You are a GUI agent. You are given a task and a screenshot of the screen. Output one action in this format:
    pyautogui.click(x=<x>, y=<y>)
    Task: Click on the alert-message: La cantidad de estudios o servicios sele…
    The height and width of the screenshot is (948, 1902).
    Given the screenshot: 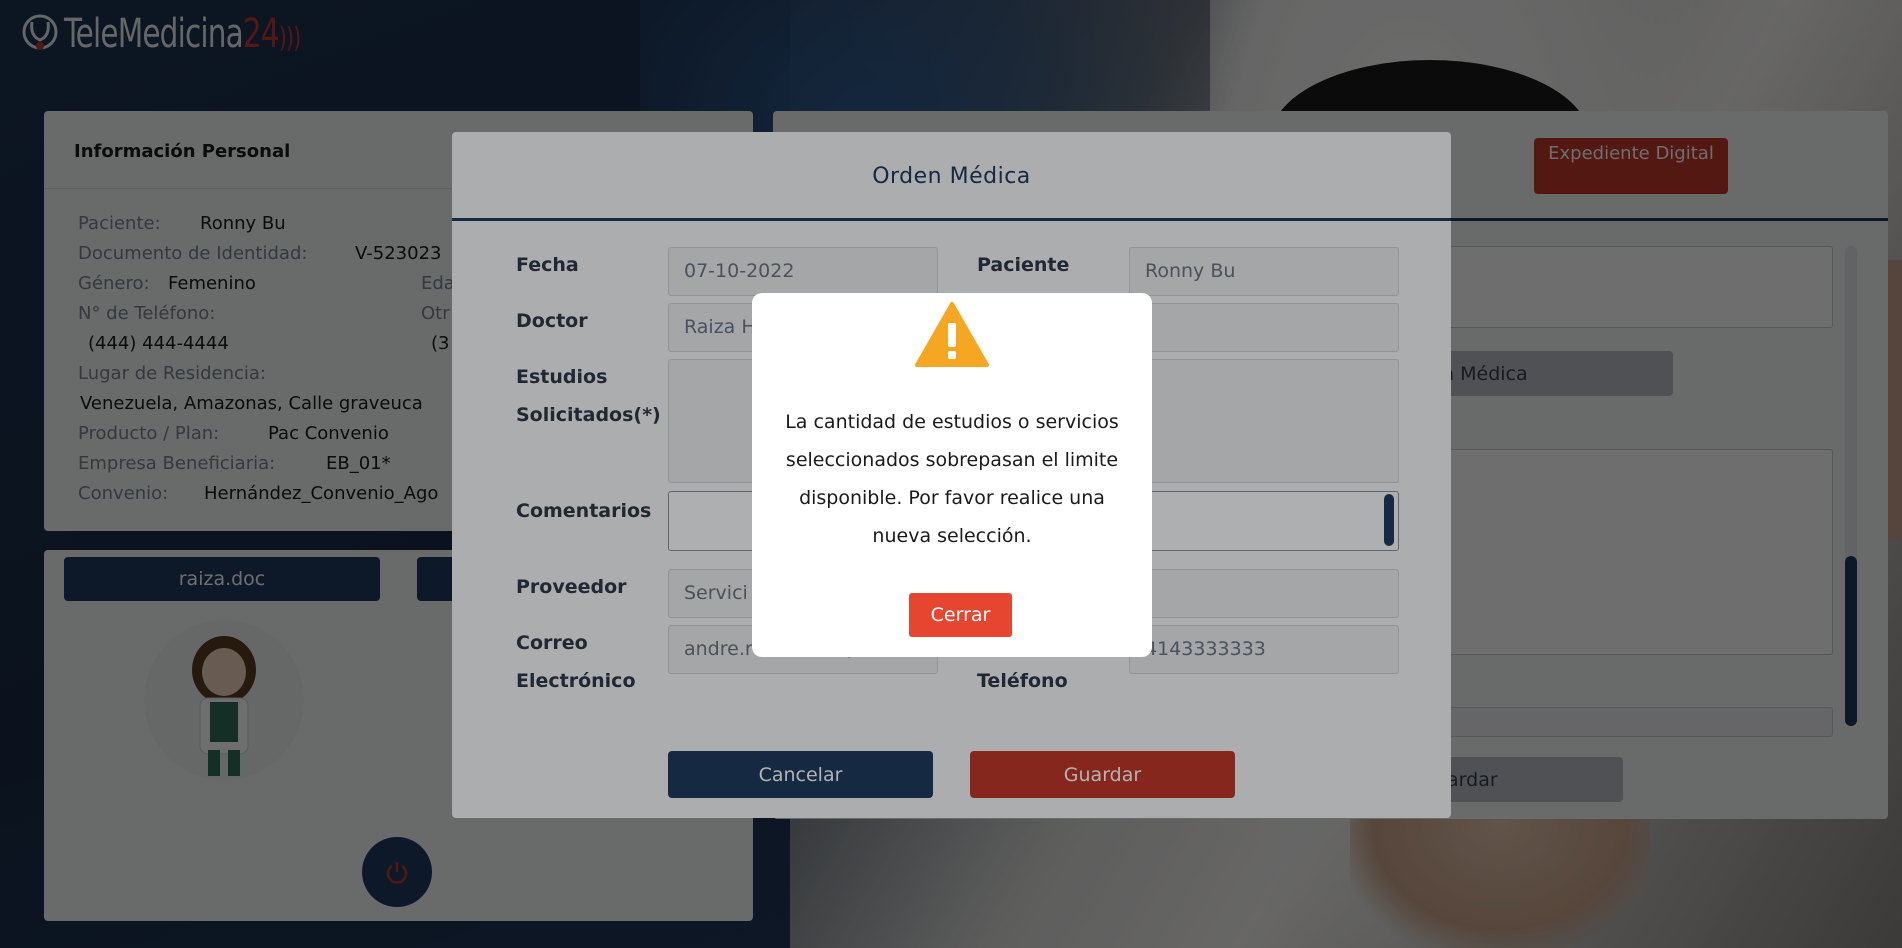 What is the action you would take?
    pyautogui.click(x=952, y=479)
    